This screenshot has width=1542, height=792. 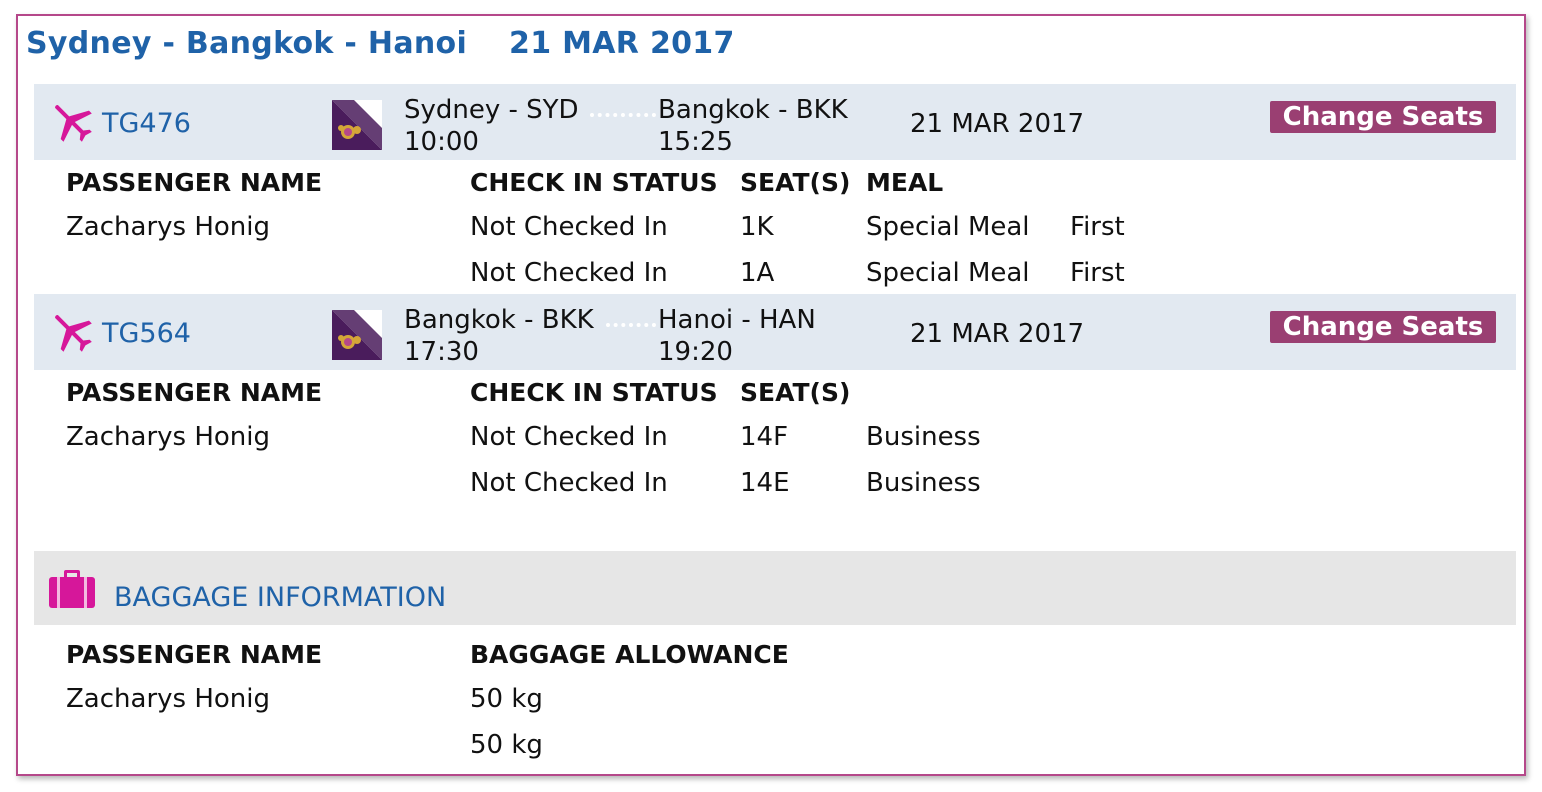 What do you see at coordinates (905, 182) in the screenshot?
I see `meal-header: MEAL` at bounding box center [905, 182].